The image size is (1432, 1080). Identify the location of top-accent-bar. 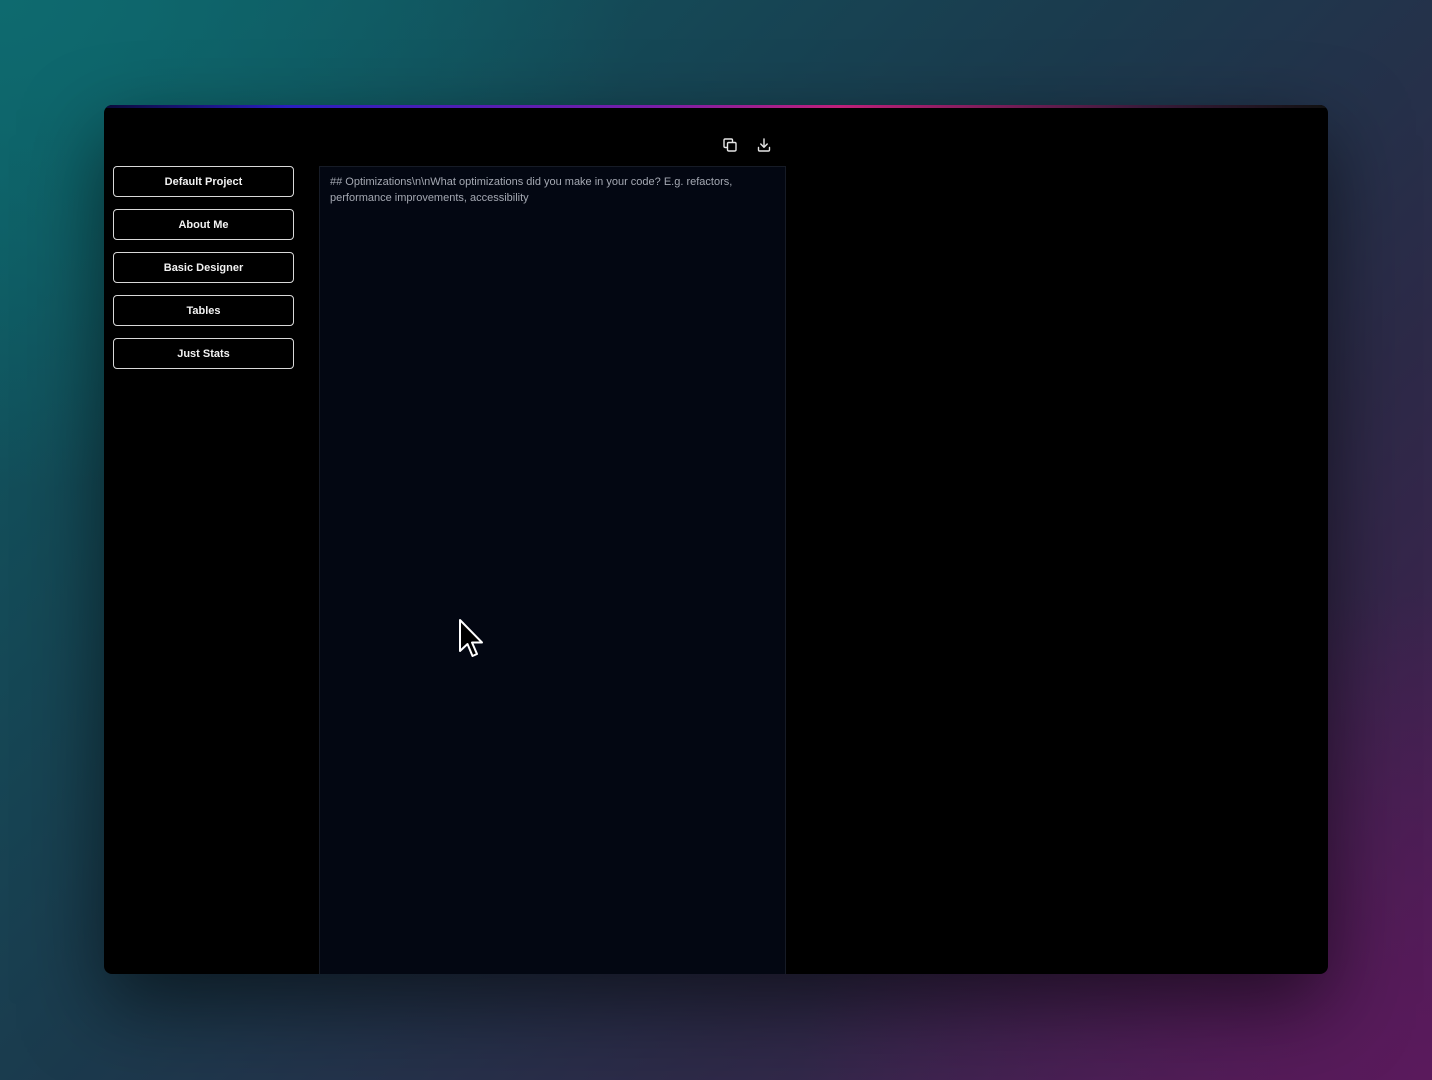
(716, 106).